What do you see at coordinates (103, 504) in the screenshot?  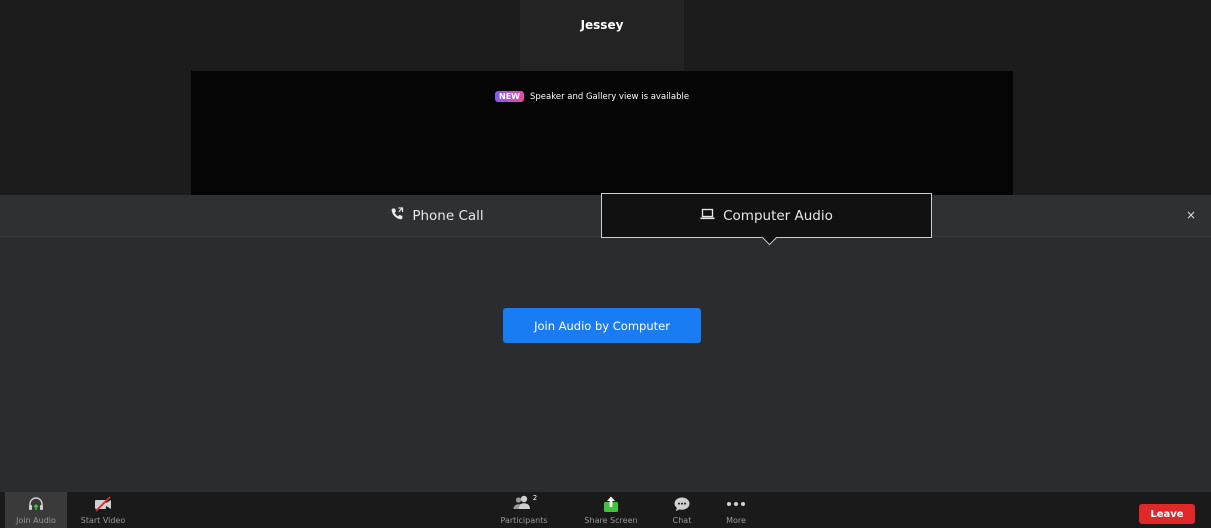 I see `video-off-icon` at bounding box center [103, 504].